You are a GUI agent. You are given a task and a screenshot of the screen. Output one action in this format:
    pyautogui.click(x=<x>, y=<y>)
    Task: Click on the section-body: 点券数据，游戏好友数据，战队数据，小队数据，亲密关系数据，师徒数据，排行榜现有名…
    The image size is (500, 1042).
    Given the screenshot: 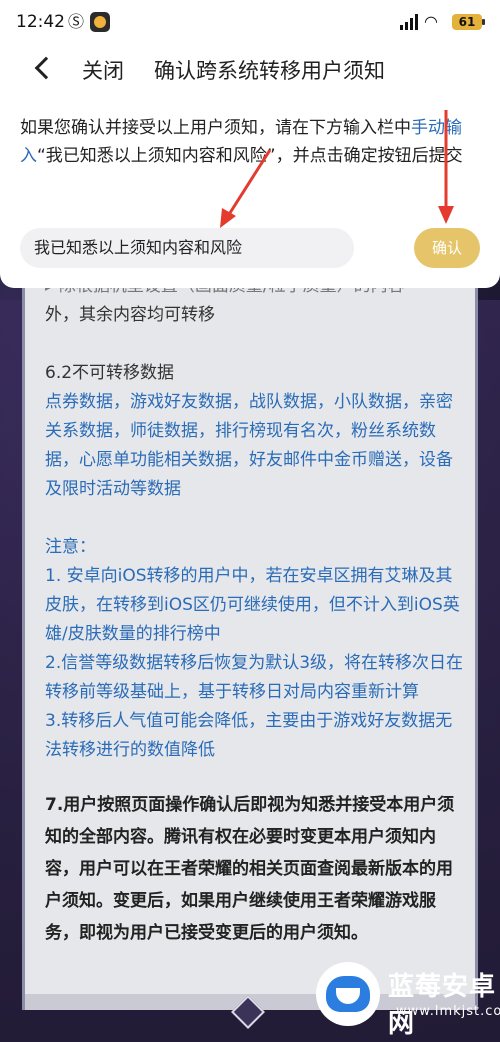 What is the action you would take?
    pyautogui.click(x=249, y=445)
    